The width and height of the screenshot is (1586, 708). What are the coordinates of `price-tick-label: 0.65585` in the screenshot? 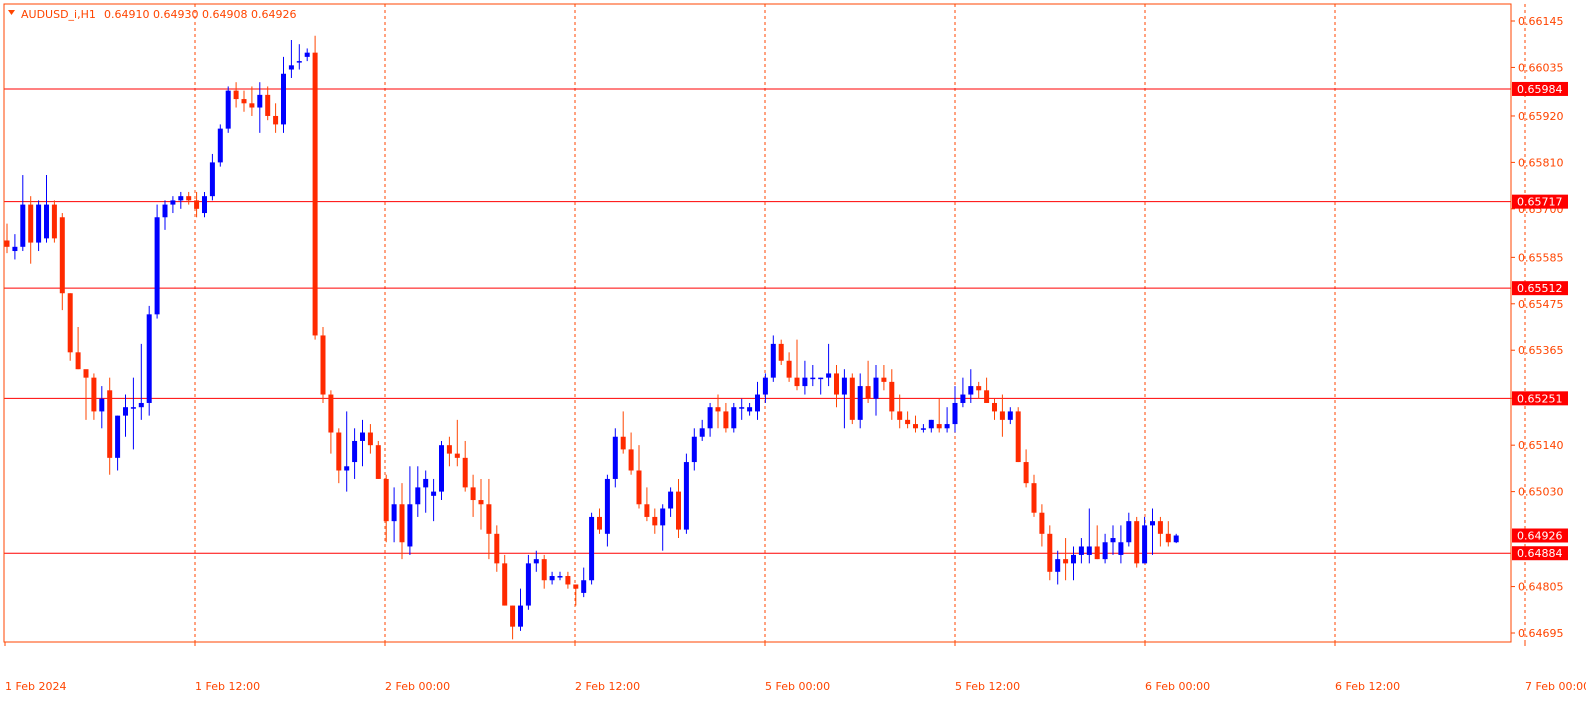 It's located at (1541, 257).